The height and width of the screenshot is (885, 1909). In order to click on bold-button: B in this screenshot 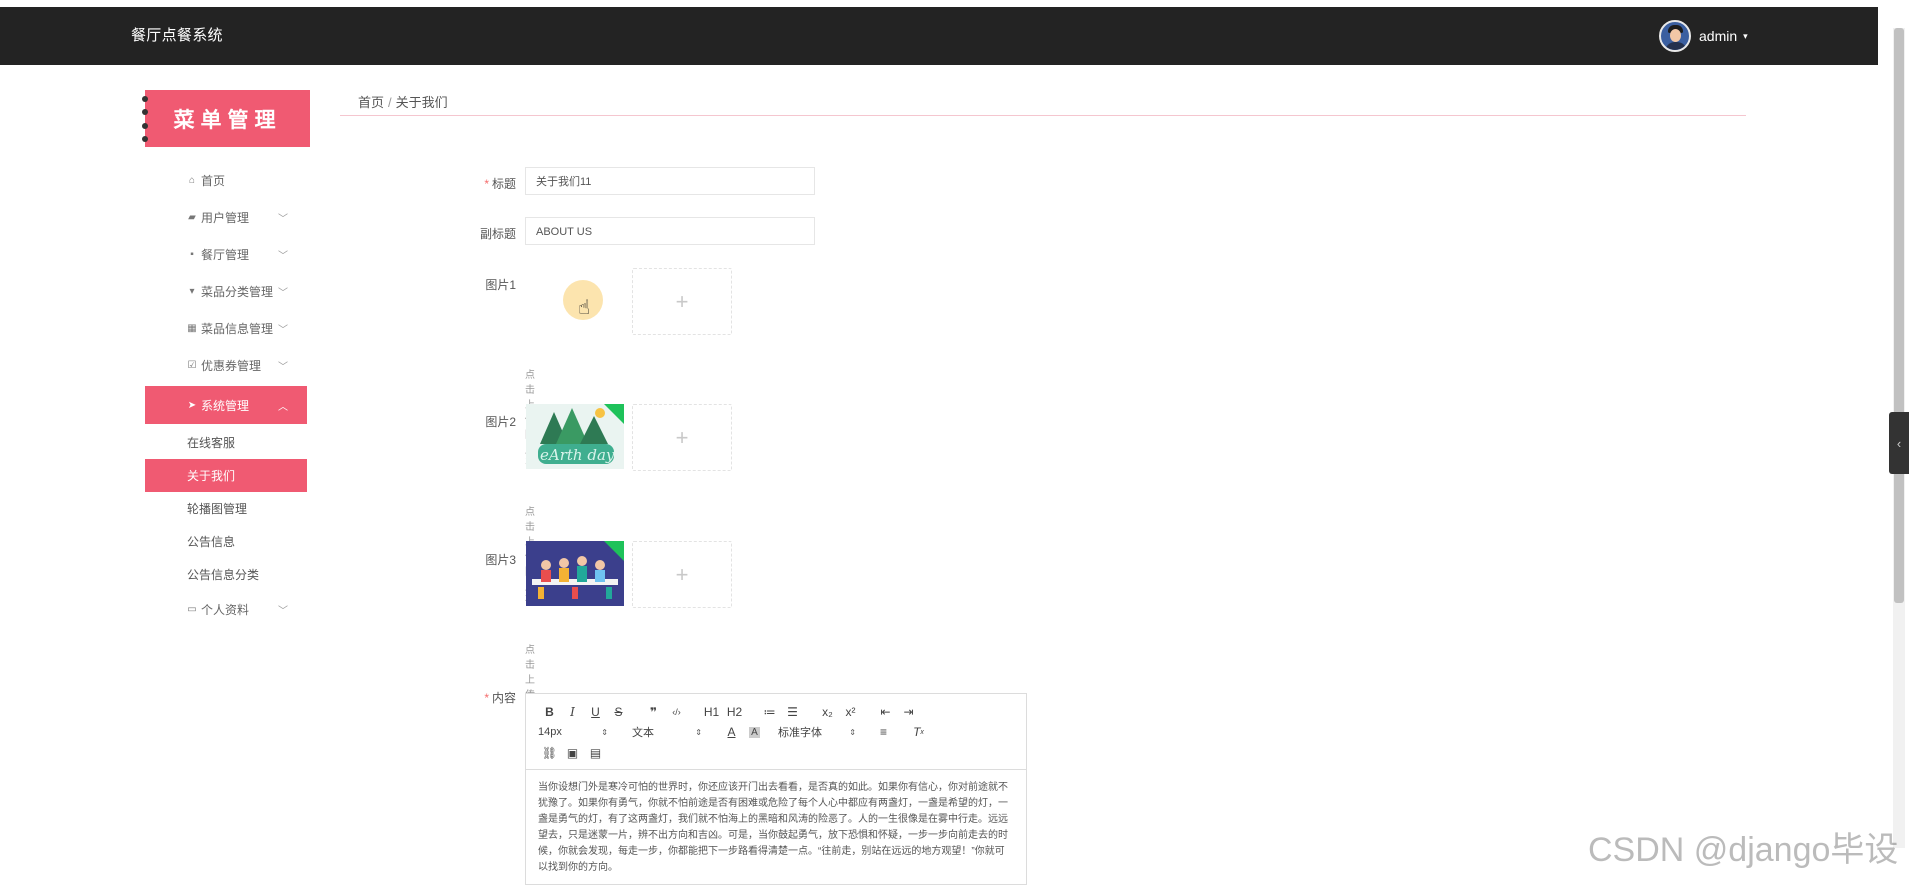, I will do `click(549, 712)`.